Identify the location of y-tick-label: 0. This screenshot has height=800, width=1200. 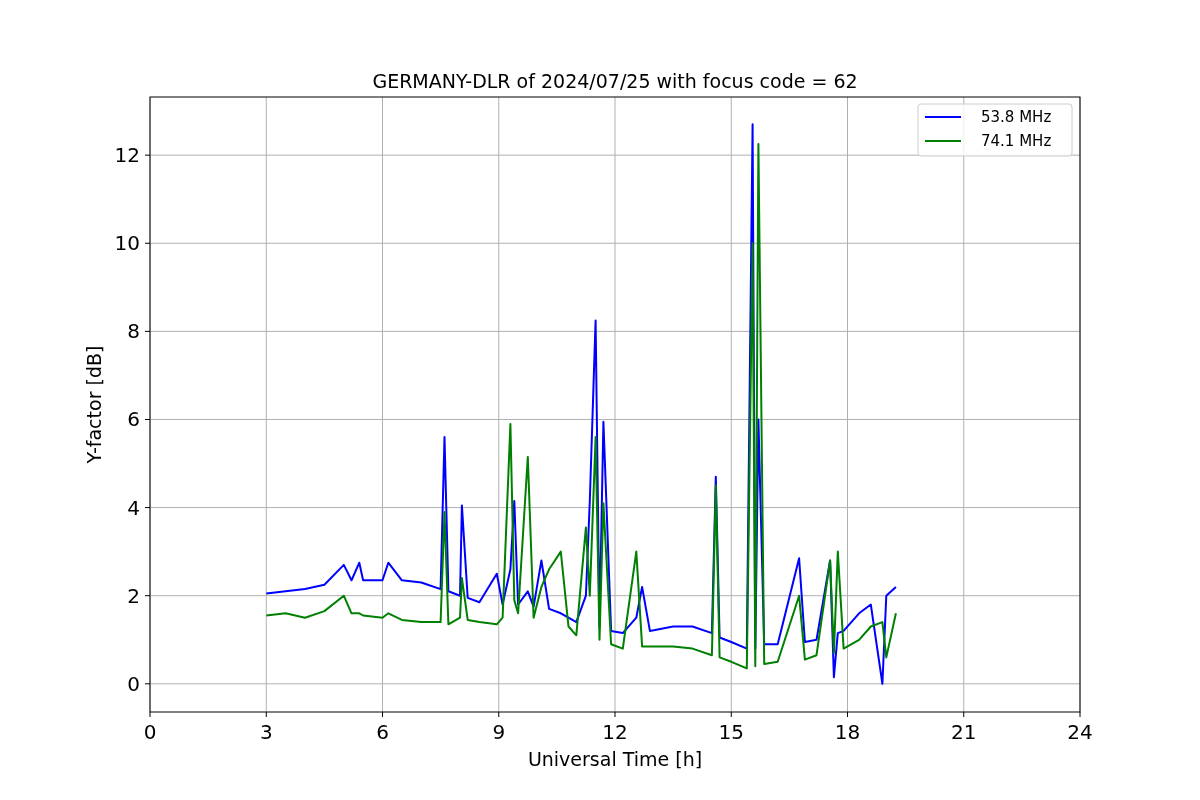
(133, 683).